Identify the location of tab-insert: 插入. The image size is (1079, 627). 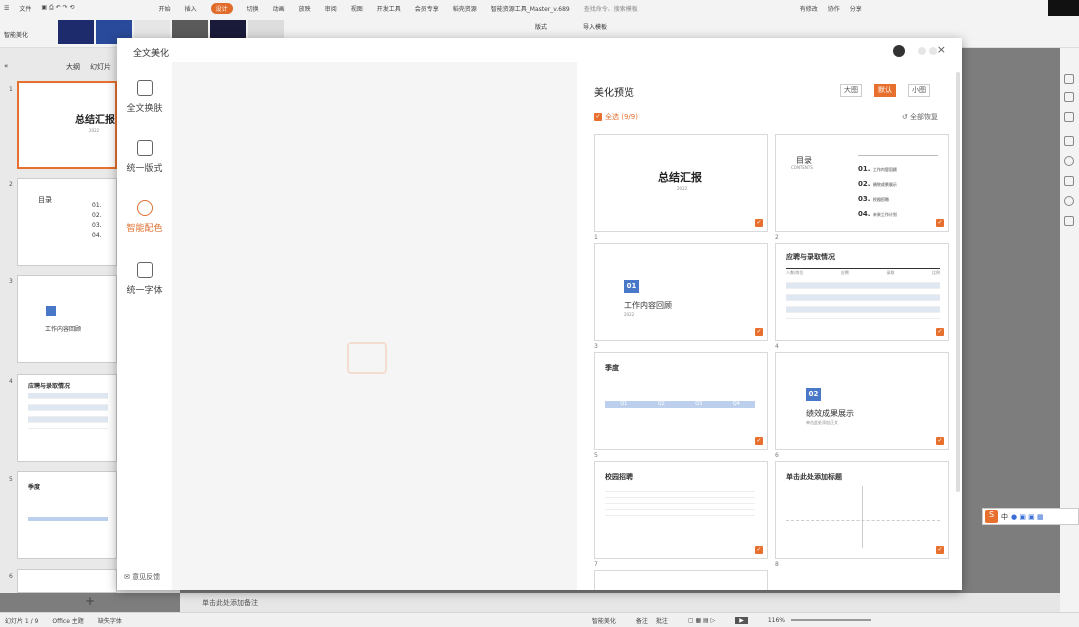
(191, 8).